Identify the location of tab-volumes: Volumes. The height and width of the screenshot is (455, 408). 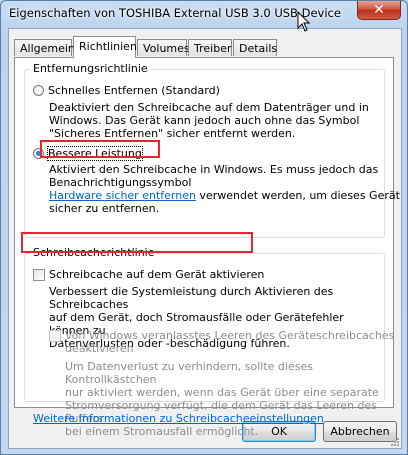
(163, 47).